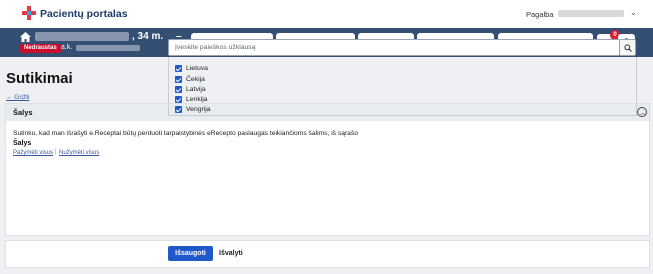  I want to click on country-search-input, so click(394, 47).